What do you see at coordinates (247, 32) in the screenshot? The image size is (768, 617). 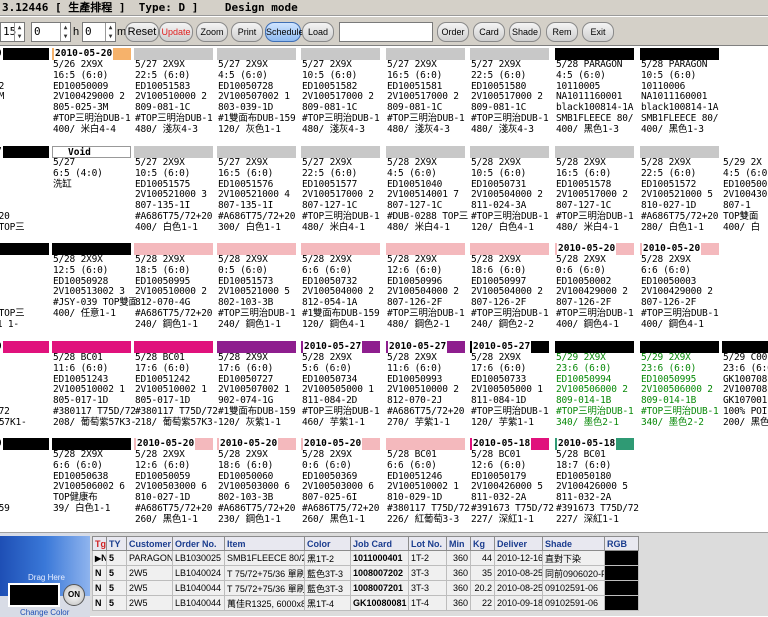 I see `print-button: Print` at bounding box center [247, 32].